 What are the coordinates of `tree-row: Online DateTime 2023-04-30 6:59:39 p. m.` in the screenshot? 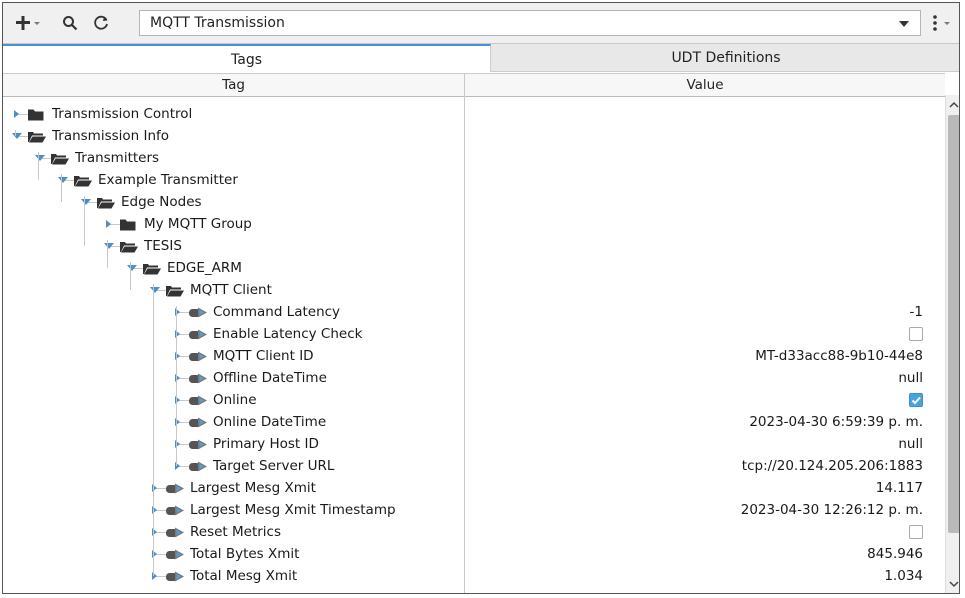 It's located at (474, 422).